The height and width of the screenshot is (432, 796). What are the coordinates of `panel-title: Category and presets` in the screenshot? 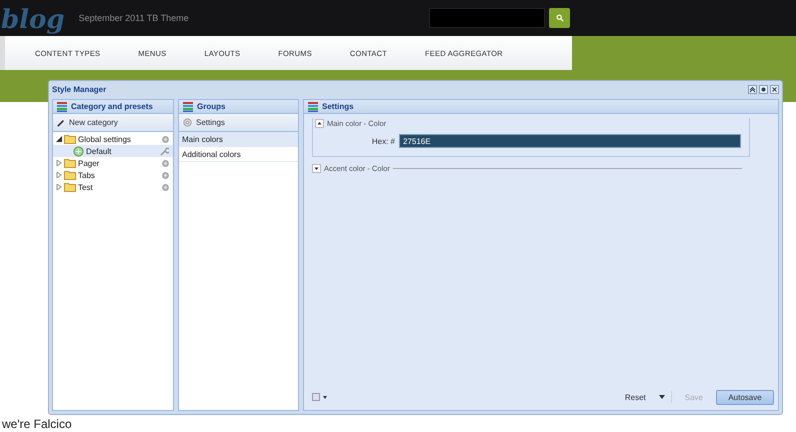 It's located at (112, 106).